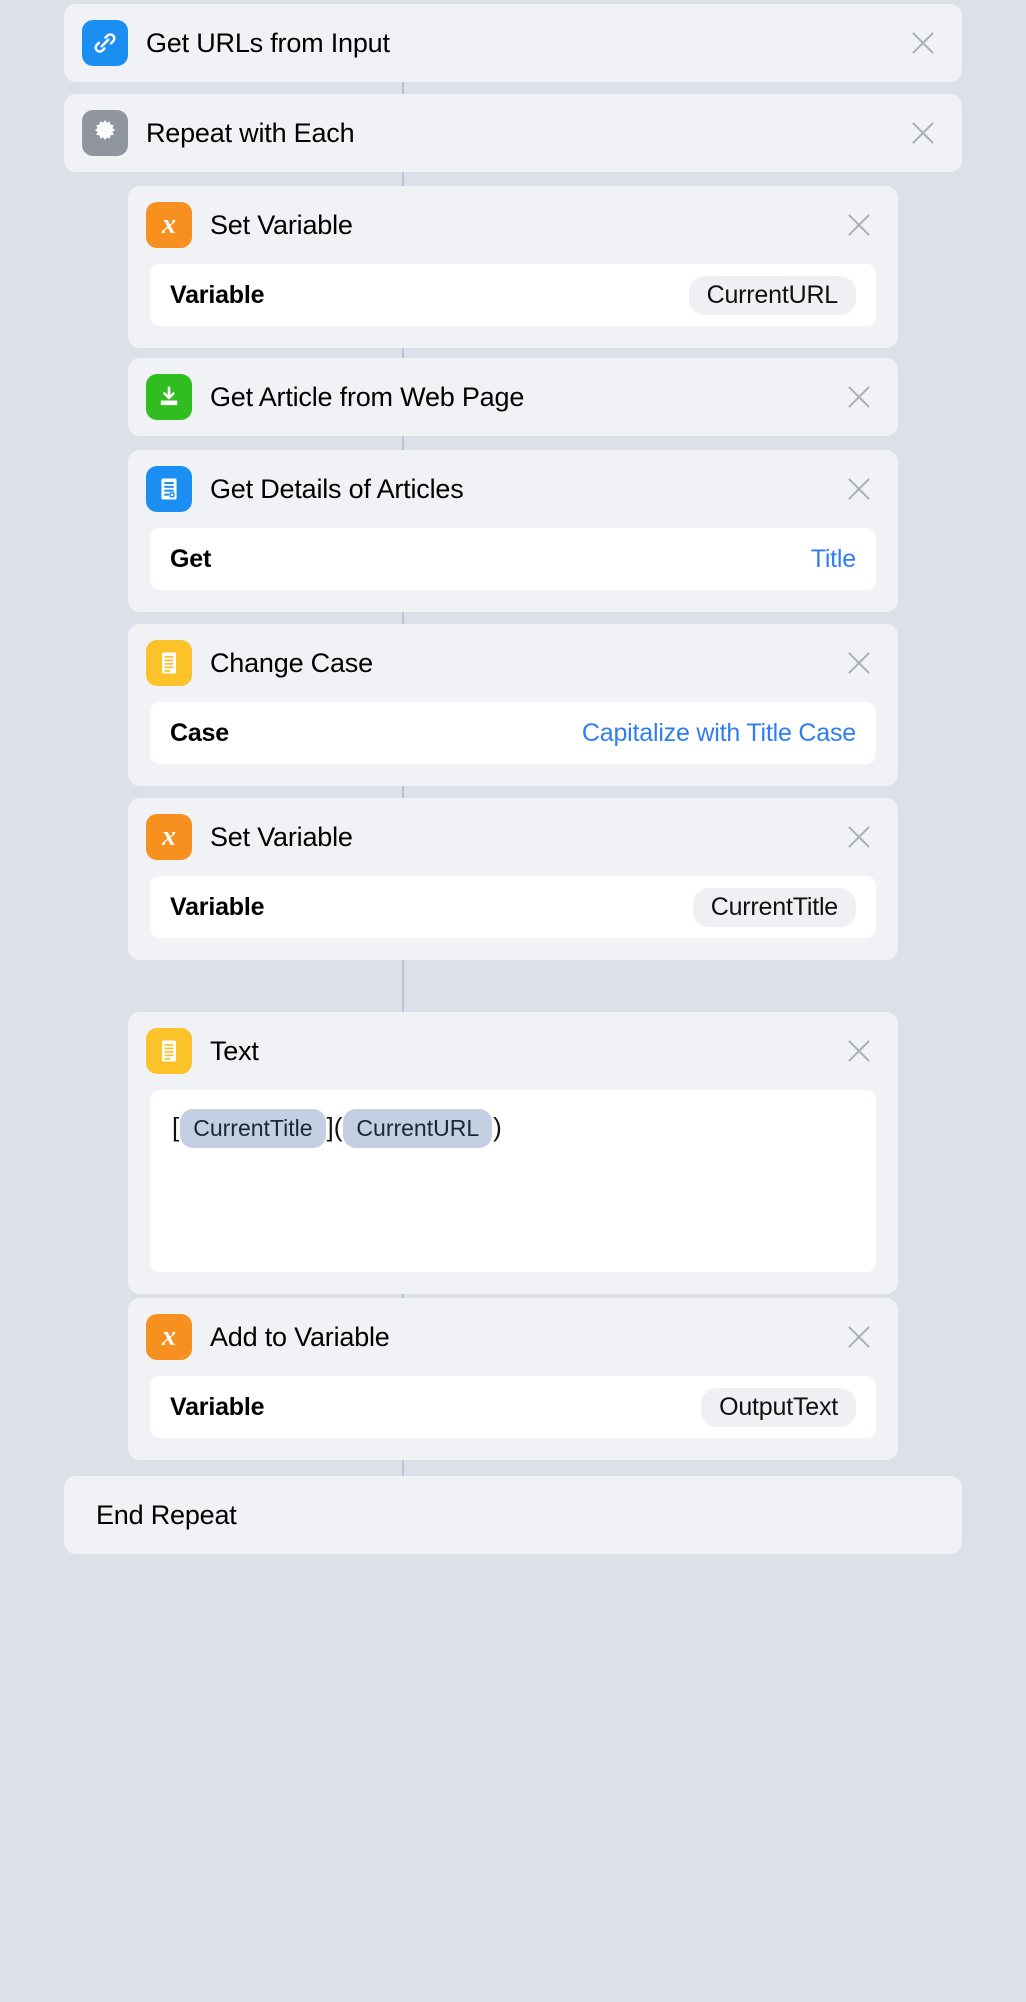  What do you see at coordinates (513, 663) in the screenshot?
I see `action-card-header: Change Case` at bounding box center [513, 663].